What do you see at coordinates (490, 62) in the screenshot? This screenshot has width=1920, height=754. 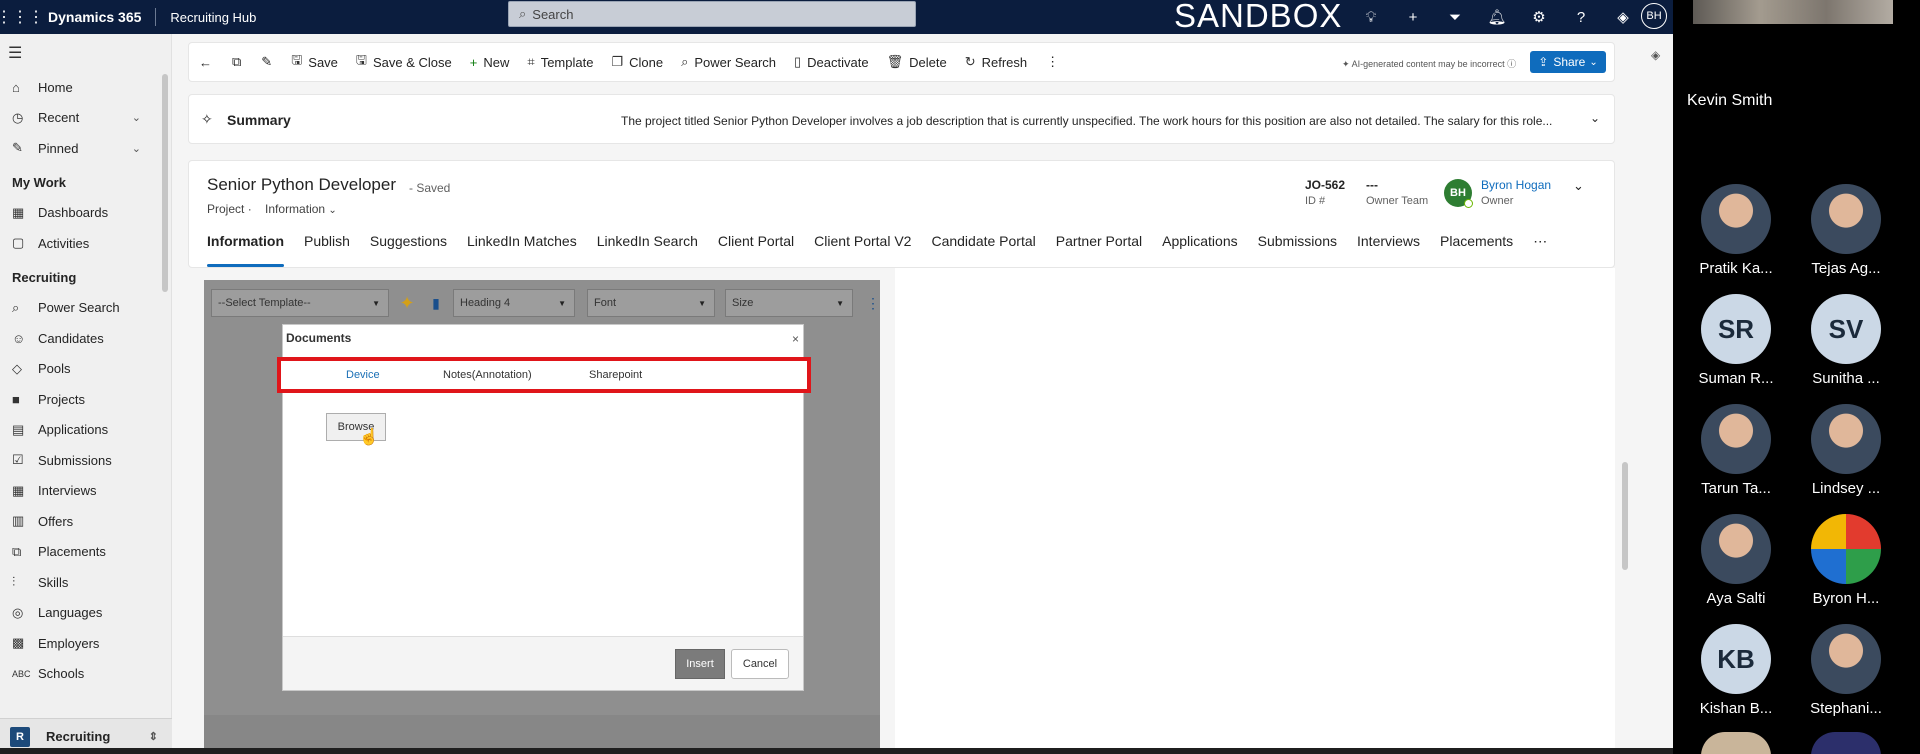 I see `new-button: + New` at bounding box center [490, 62].